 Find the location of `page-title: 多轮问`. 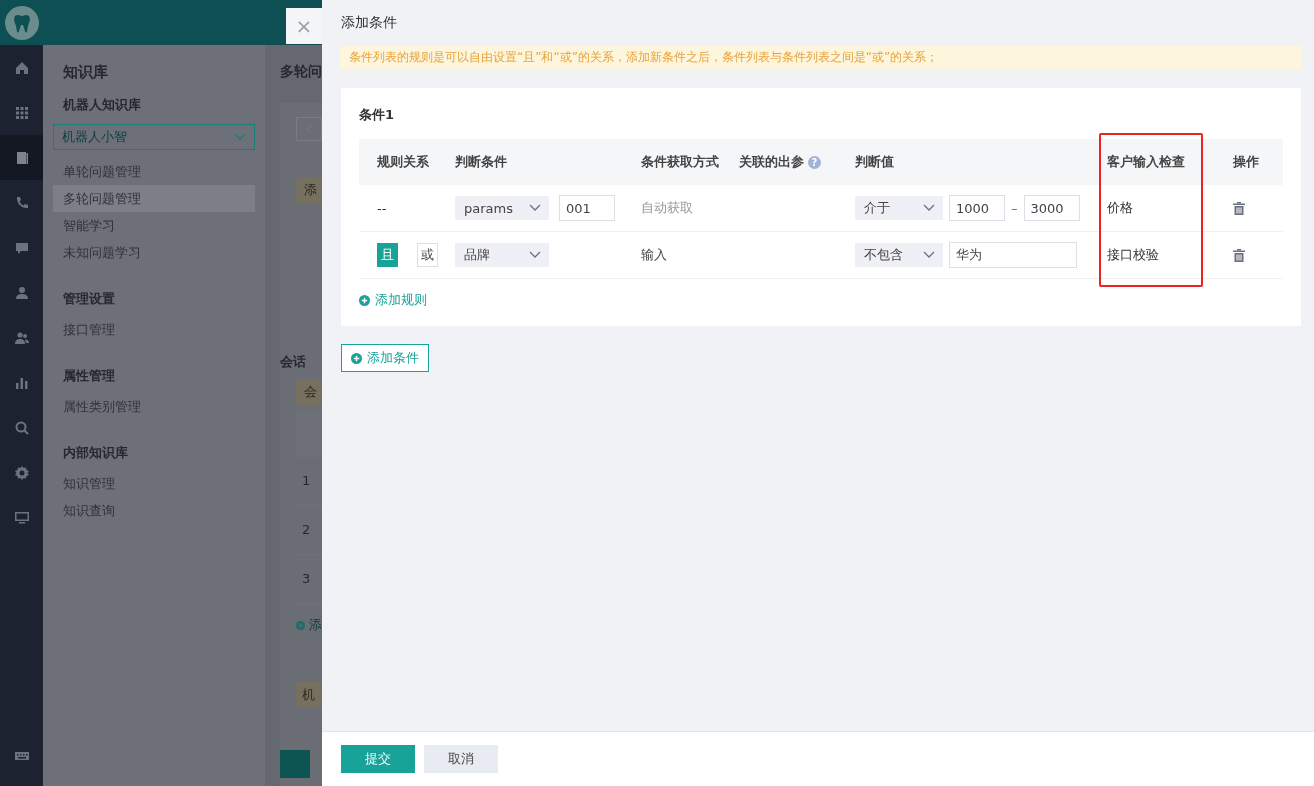

page-title: 多轮问 is located at coordinates (301, 71).